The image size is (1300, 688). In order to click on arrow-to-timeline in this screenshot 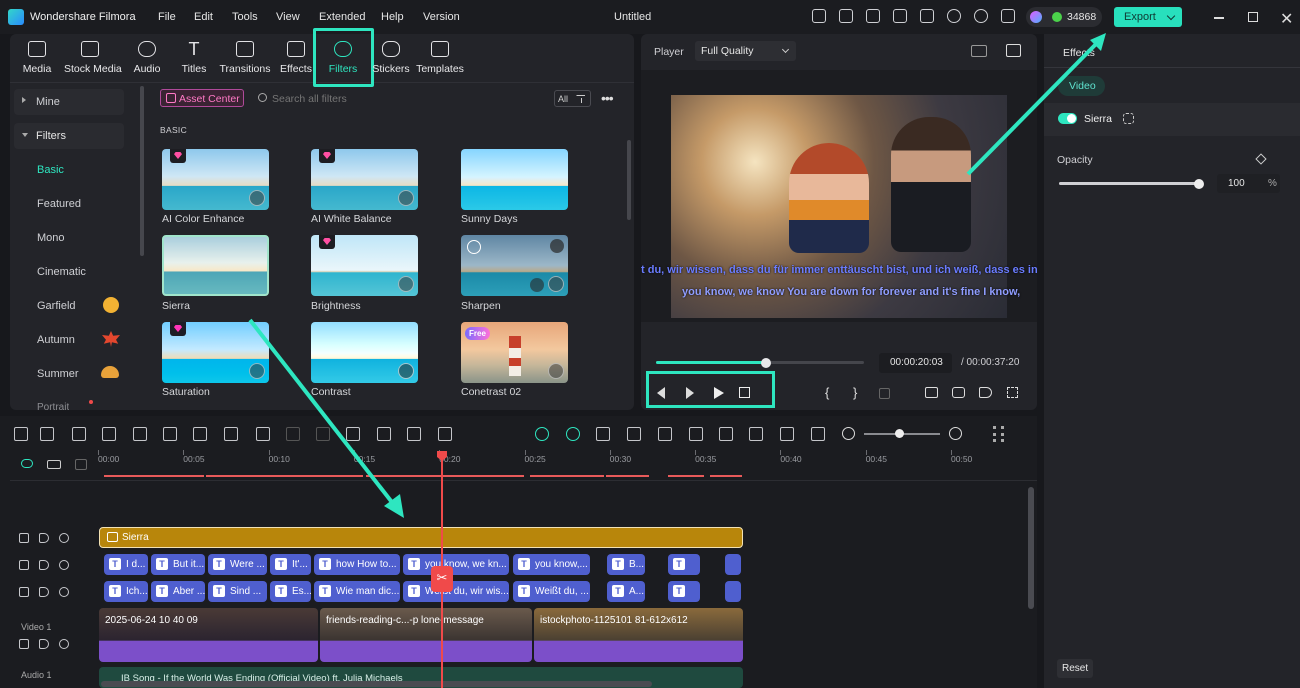, I will do `click(324, 415)`.